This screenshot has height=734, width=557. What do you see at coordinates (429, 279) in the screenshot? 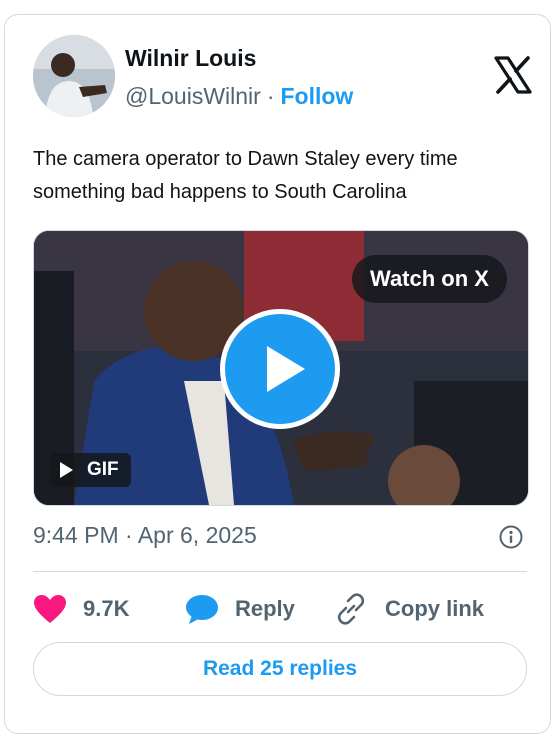
I see `watch-on-x-button: Watch on X` at bounding box center [429, 279].